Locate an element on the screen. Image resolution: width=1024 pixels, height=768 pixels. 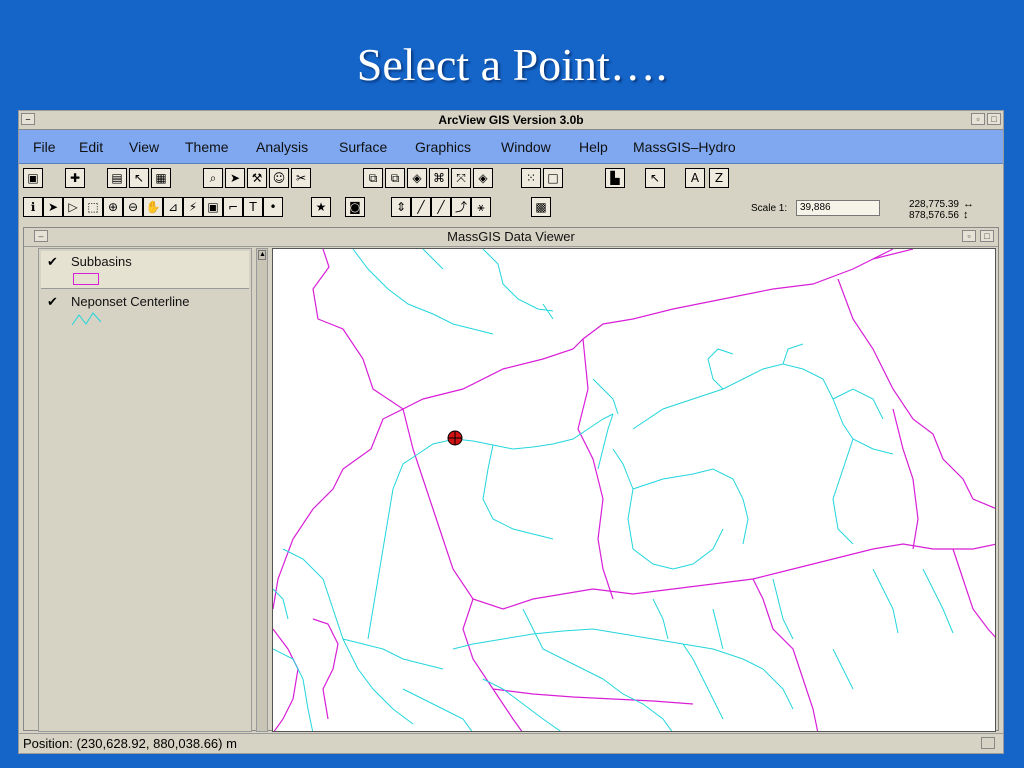
scale-input: 39,886 is located at coordinates (838, 208).